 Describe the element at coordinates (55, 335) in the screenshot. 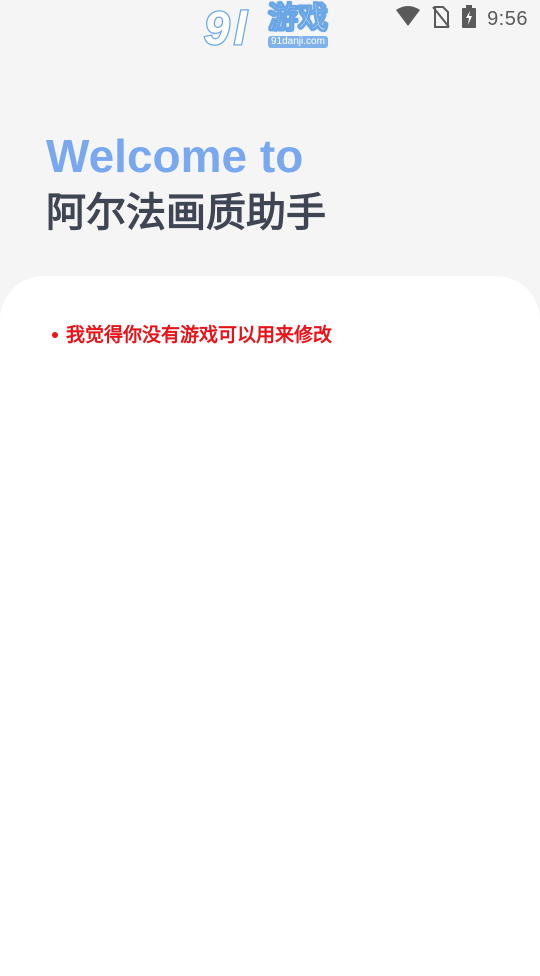

I see `bullet-icon` at that location.